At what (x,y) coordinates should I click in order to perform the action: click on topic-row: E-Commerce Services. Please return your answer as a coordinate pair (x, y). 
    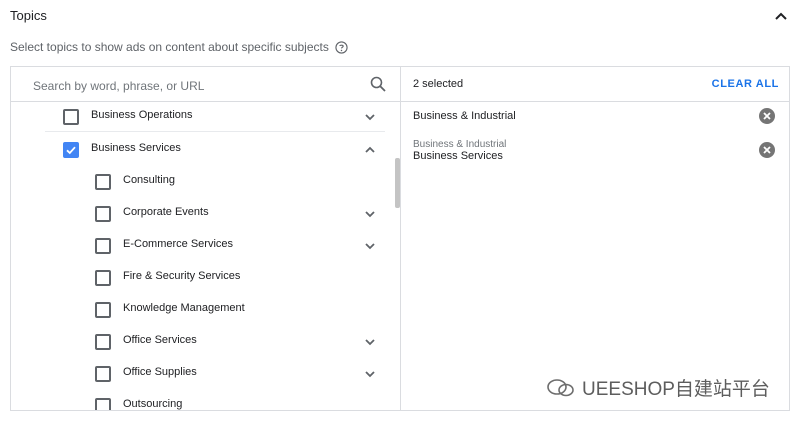
    Looking at the image, I should click on (205, 246).